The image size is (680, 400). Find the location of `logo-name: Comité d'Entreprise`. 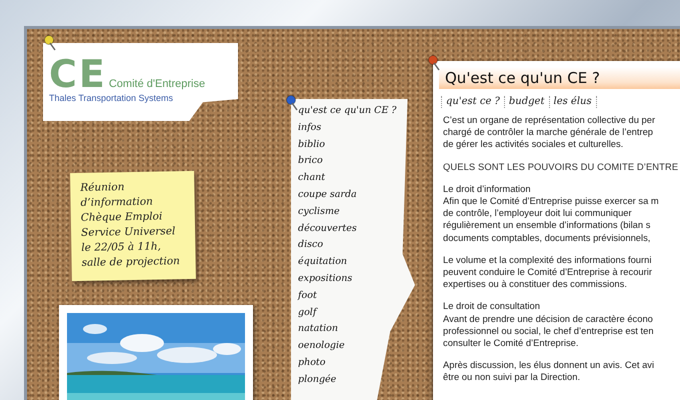

logo-name: Comité d'Entreprise is located at coordinates (157, 84).